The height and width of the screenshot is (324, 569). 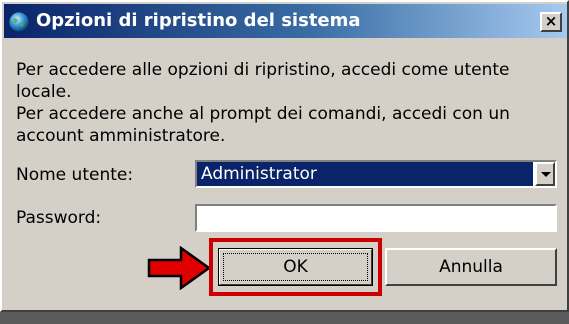 I want to click on red-arrow-icon, so click(x=179, y=268).